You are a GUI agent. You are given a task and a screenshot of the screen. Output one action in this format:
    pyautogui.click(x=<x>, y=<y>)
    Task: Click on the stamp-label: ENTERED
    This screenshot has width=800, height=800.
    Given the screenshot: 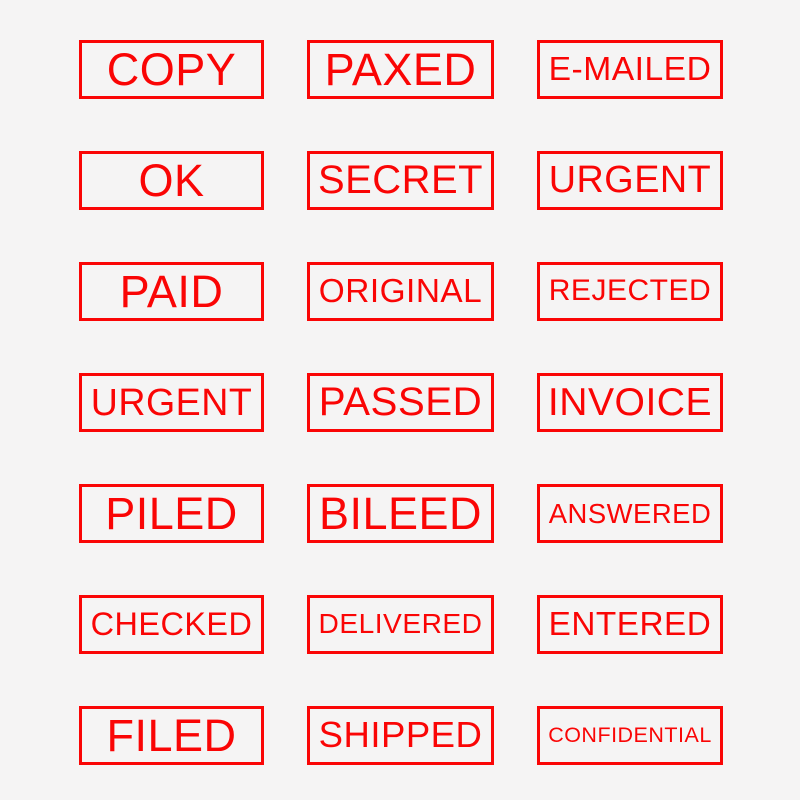 What is the action you would take?
    pyautogui.click(x=630, y=624)
    